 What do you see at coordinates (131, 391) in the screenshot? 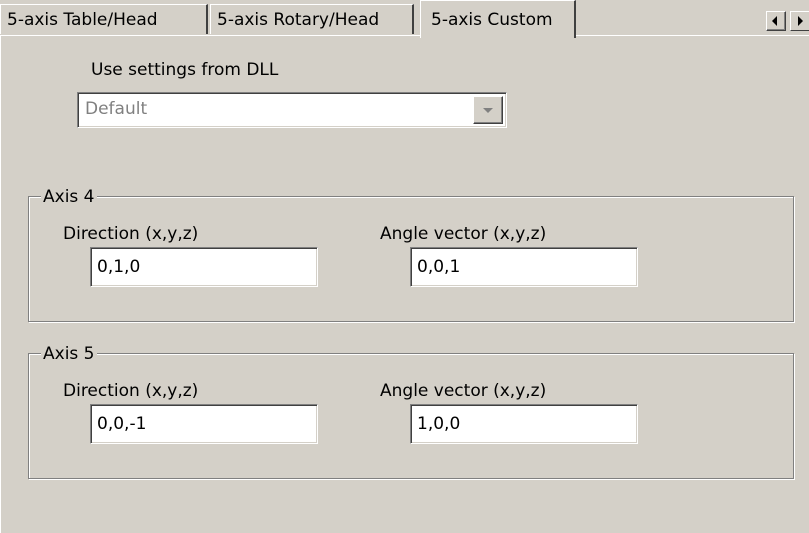
I see `axis-5-direction-label: Direction (x,y,z)` at bounding box center [131, 391].